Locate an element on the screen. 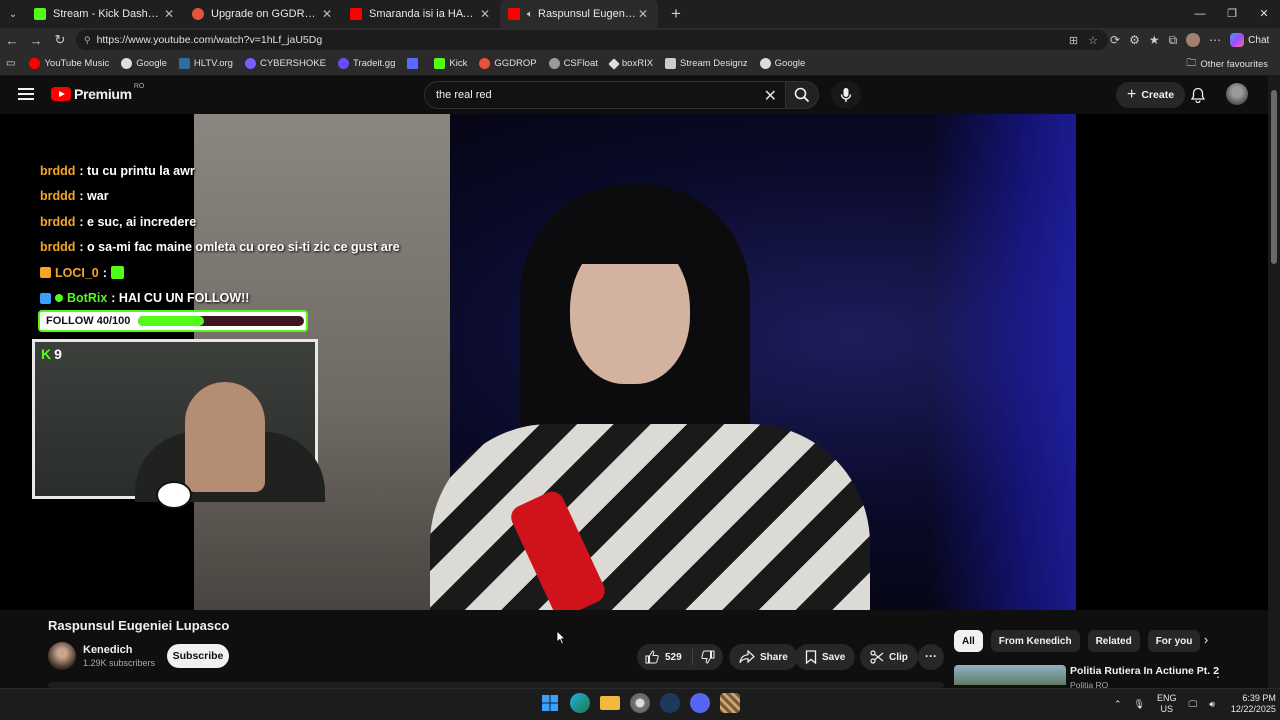 This screenshot has height=720, width=1280. account-avatar is located at coordinates (1237, 94).